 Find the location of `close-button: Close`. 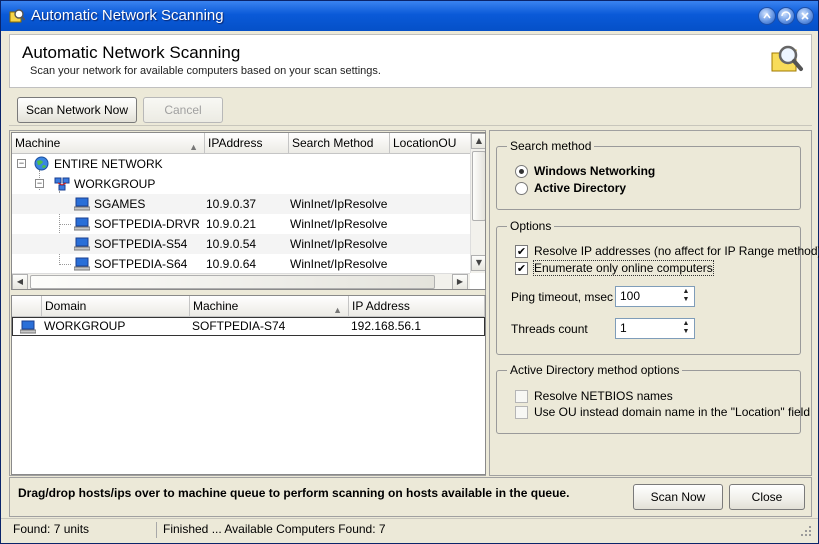

close-button: Close is located at coordinates (767, 497).